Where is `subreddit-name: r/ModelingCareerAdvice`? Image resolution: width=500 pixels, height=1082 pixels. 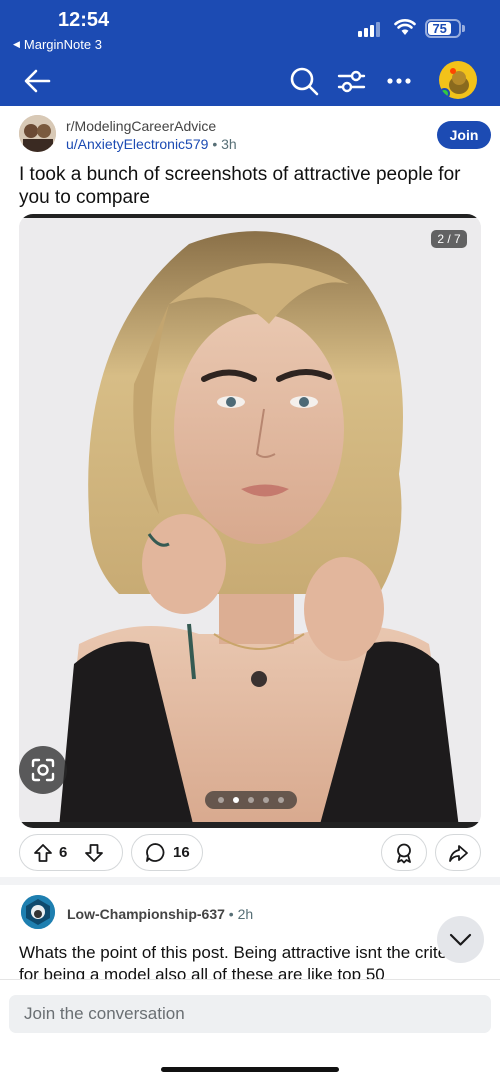 subreddit-name: r/ModelingCareerAdvice is located at coordinates (141, 126).